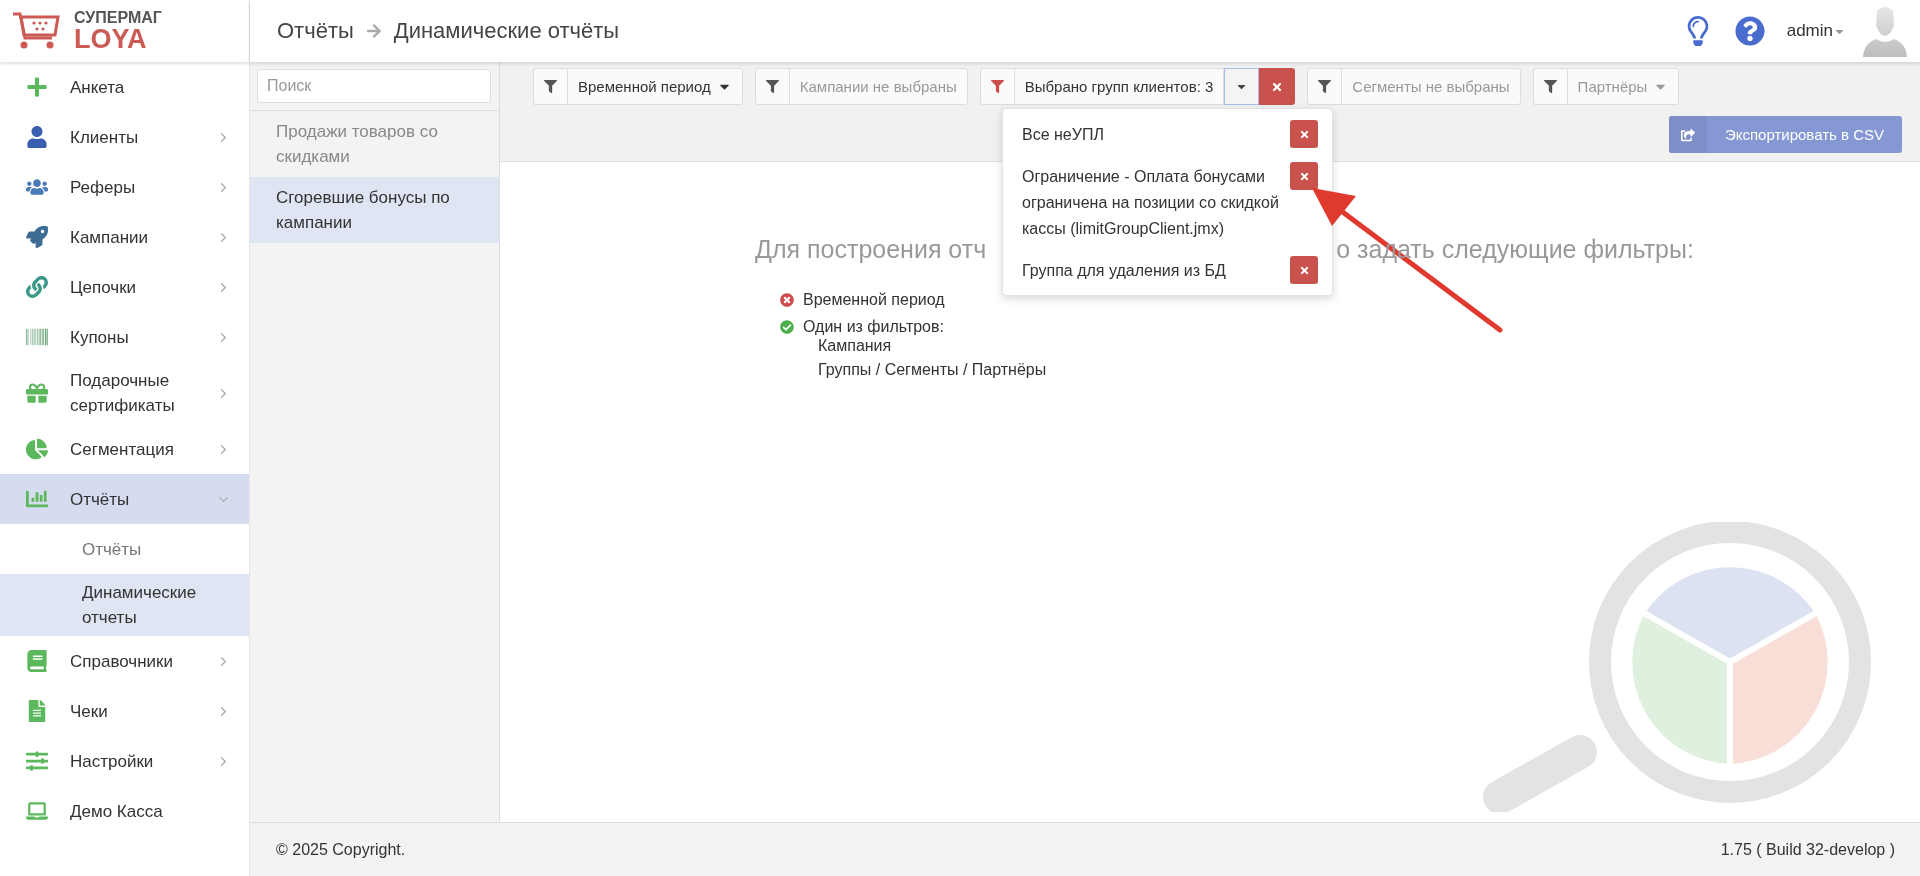 The height and width of the screenshot is (876, 1920). I want to click on share-icon, so click(1687, 134).